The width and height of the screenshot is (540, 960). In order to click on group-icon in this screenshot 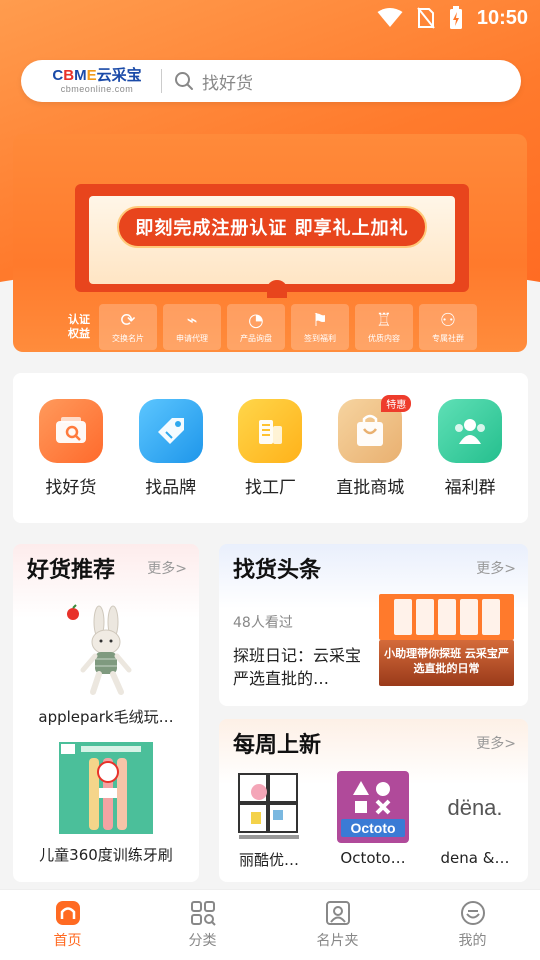, I will do `click(470, 431)`.